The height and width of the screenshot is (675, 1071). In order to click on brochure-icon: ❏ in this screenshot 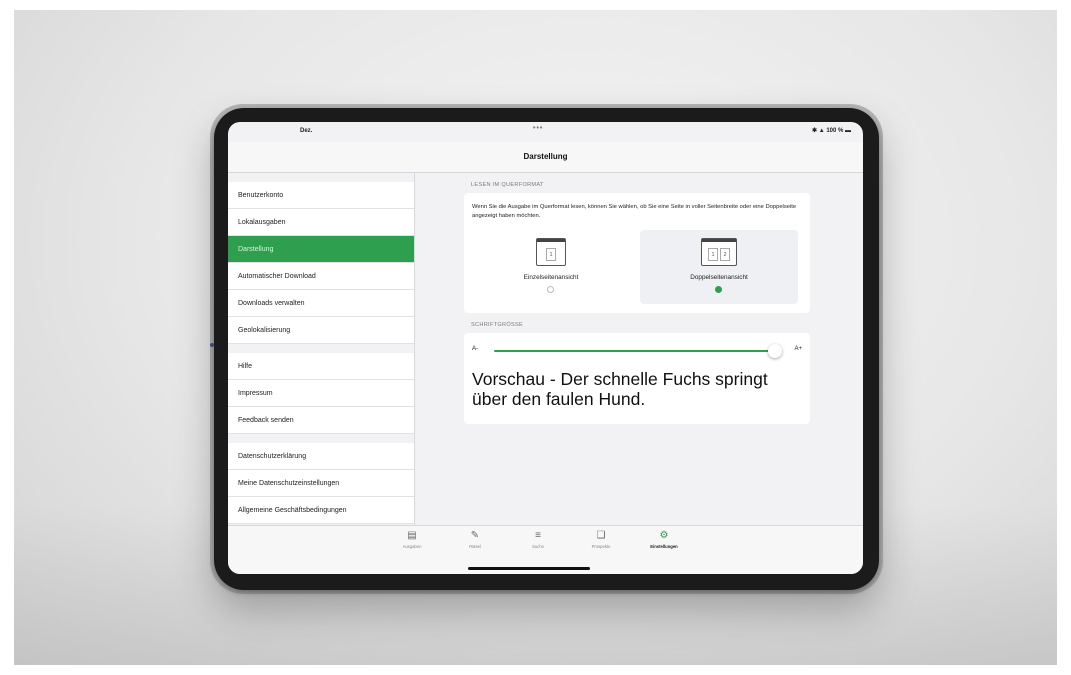, I will do `click(601, 535)`.